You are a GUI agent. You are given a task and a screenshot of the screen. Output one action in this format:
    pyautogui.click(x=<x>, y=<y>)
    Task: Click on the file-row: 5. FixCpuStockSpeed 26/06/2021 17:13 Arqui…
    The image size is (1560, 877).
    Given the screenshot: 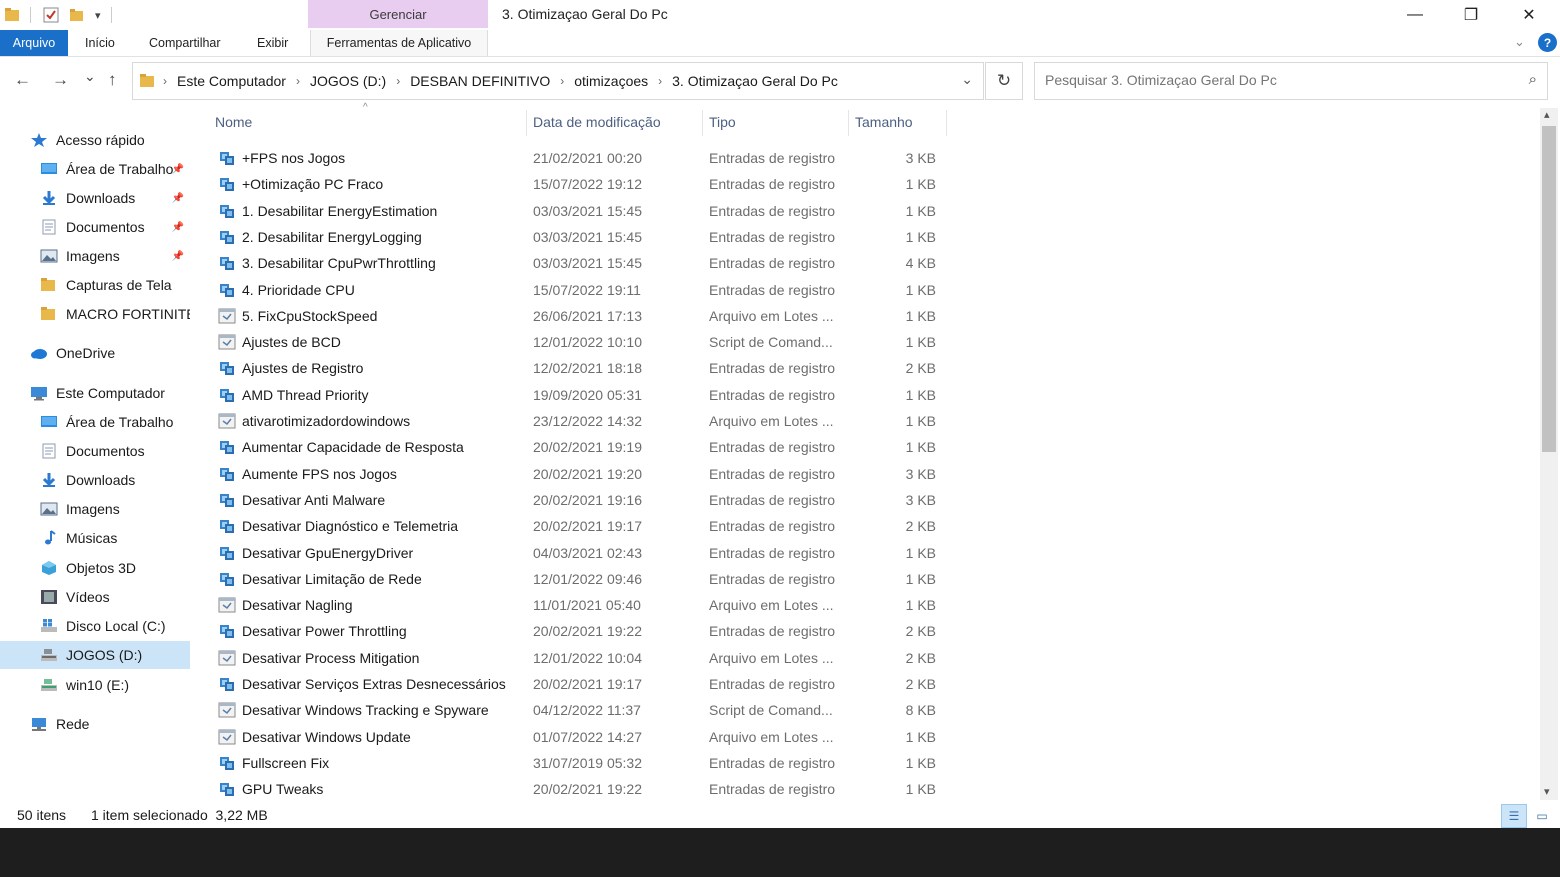 What is the action you would take?
    pyautogui.click(x=578, y=317)
    